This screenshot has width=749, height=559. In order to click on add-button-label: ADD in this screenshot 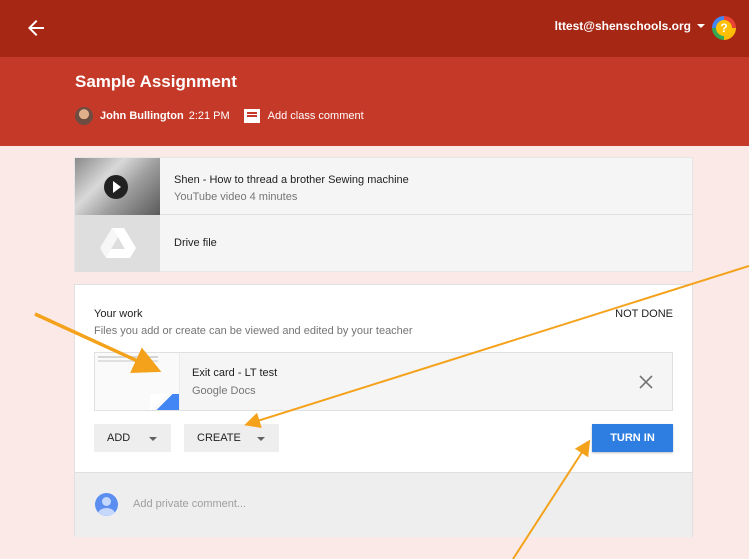, I will do `click(119, 438)`.